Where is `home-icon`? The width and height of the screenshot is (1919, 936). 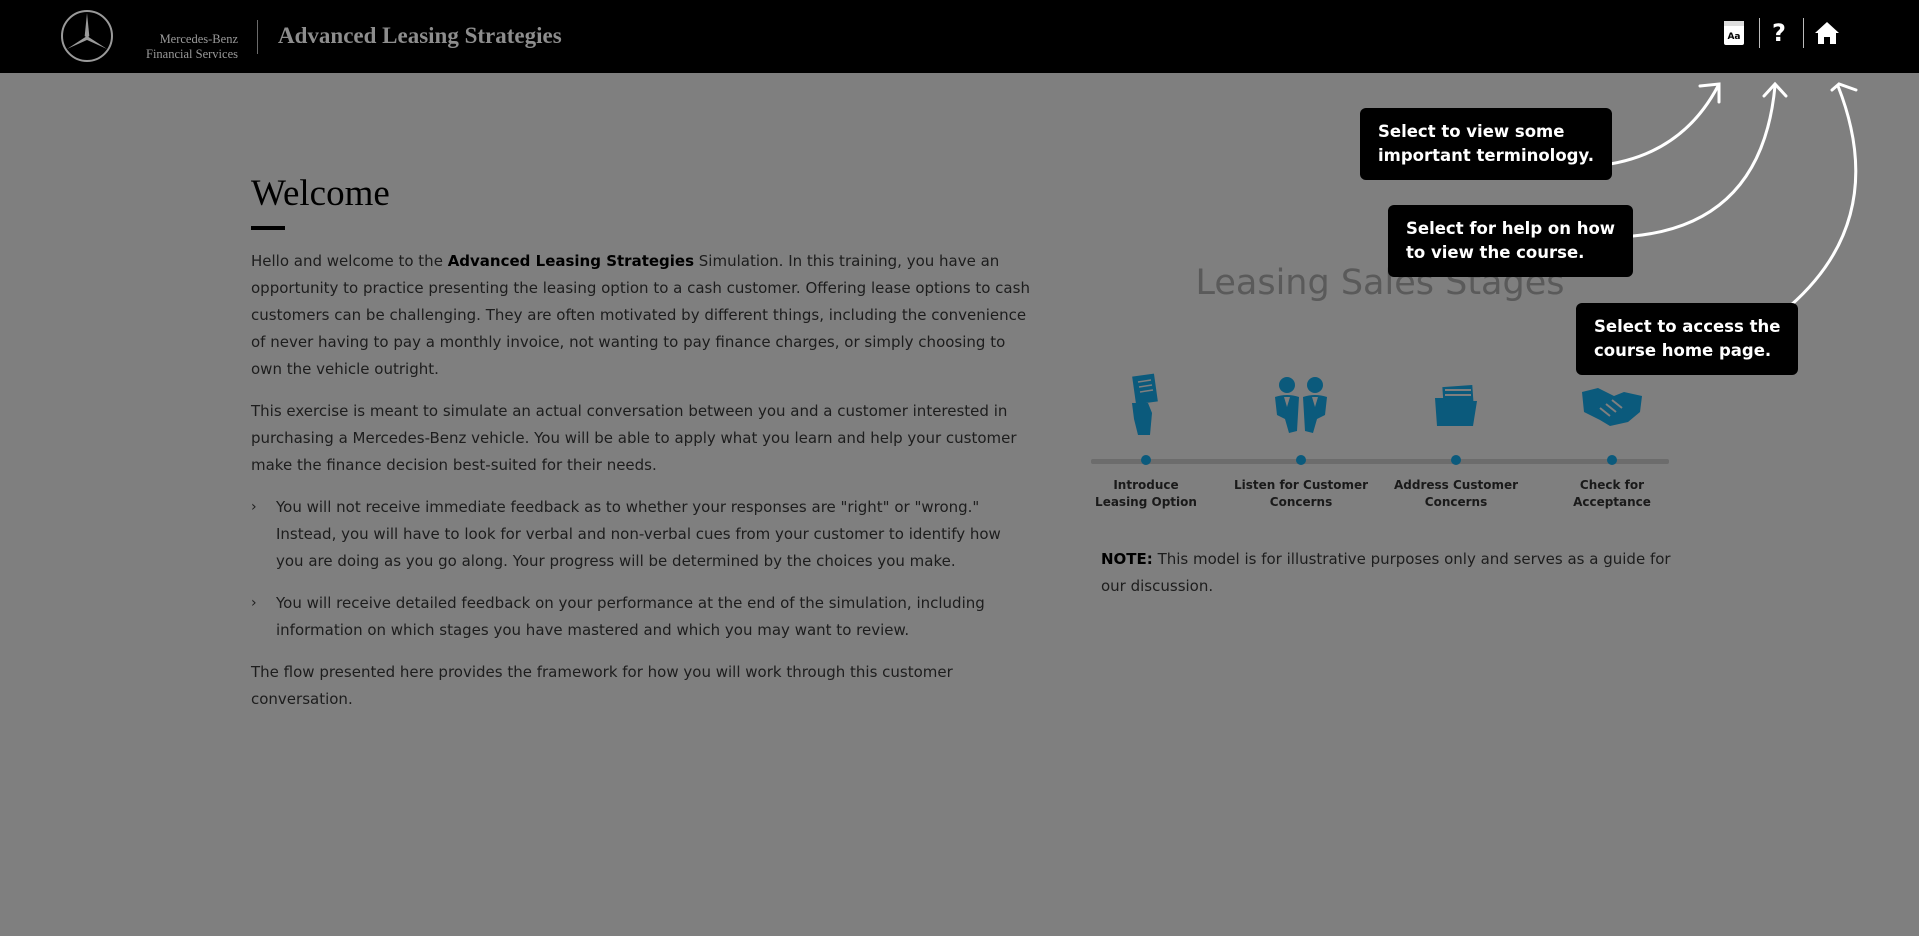 home-icon is located at coordinates (1827, 33).